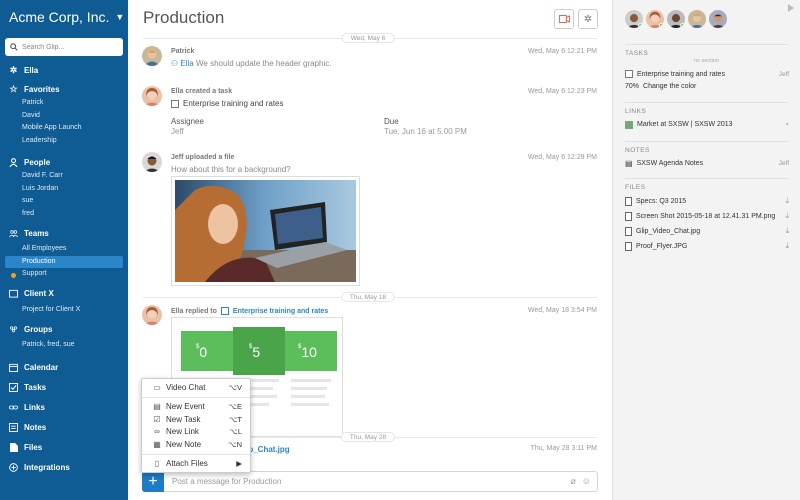 The height and width of the screenshot is (500, 800). Describe the element at coordinates (196, 464) in the screenshot. I see `menu-item-attach-files: ▯ Attach Files ▶` at that location.